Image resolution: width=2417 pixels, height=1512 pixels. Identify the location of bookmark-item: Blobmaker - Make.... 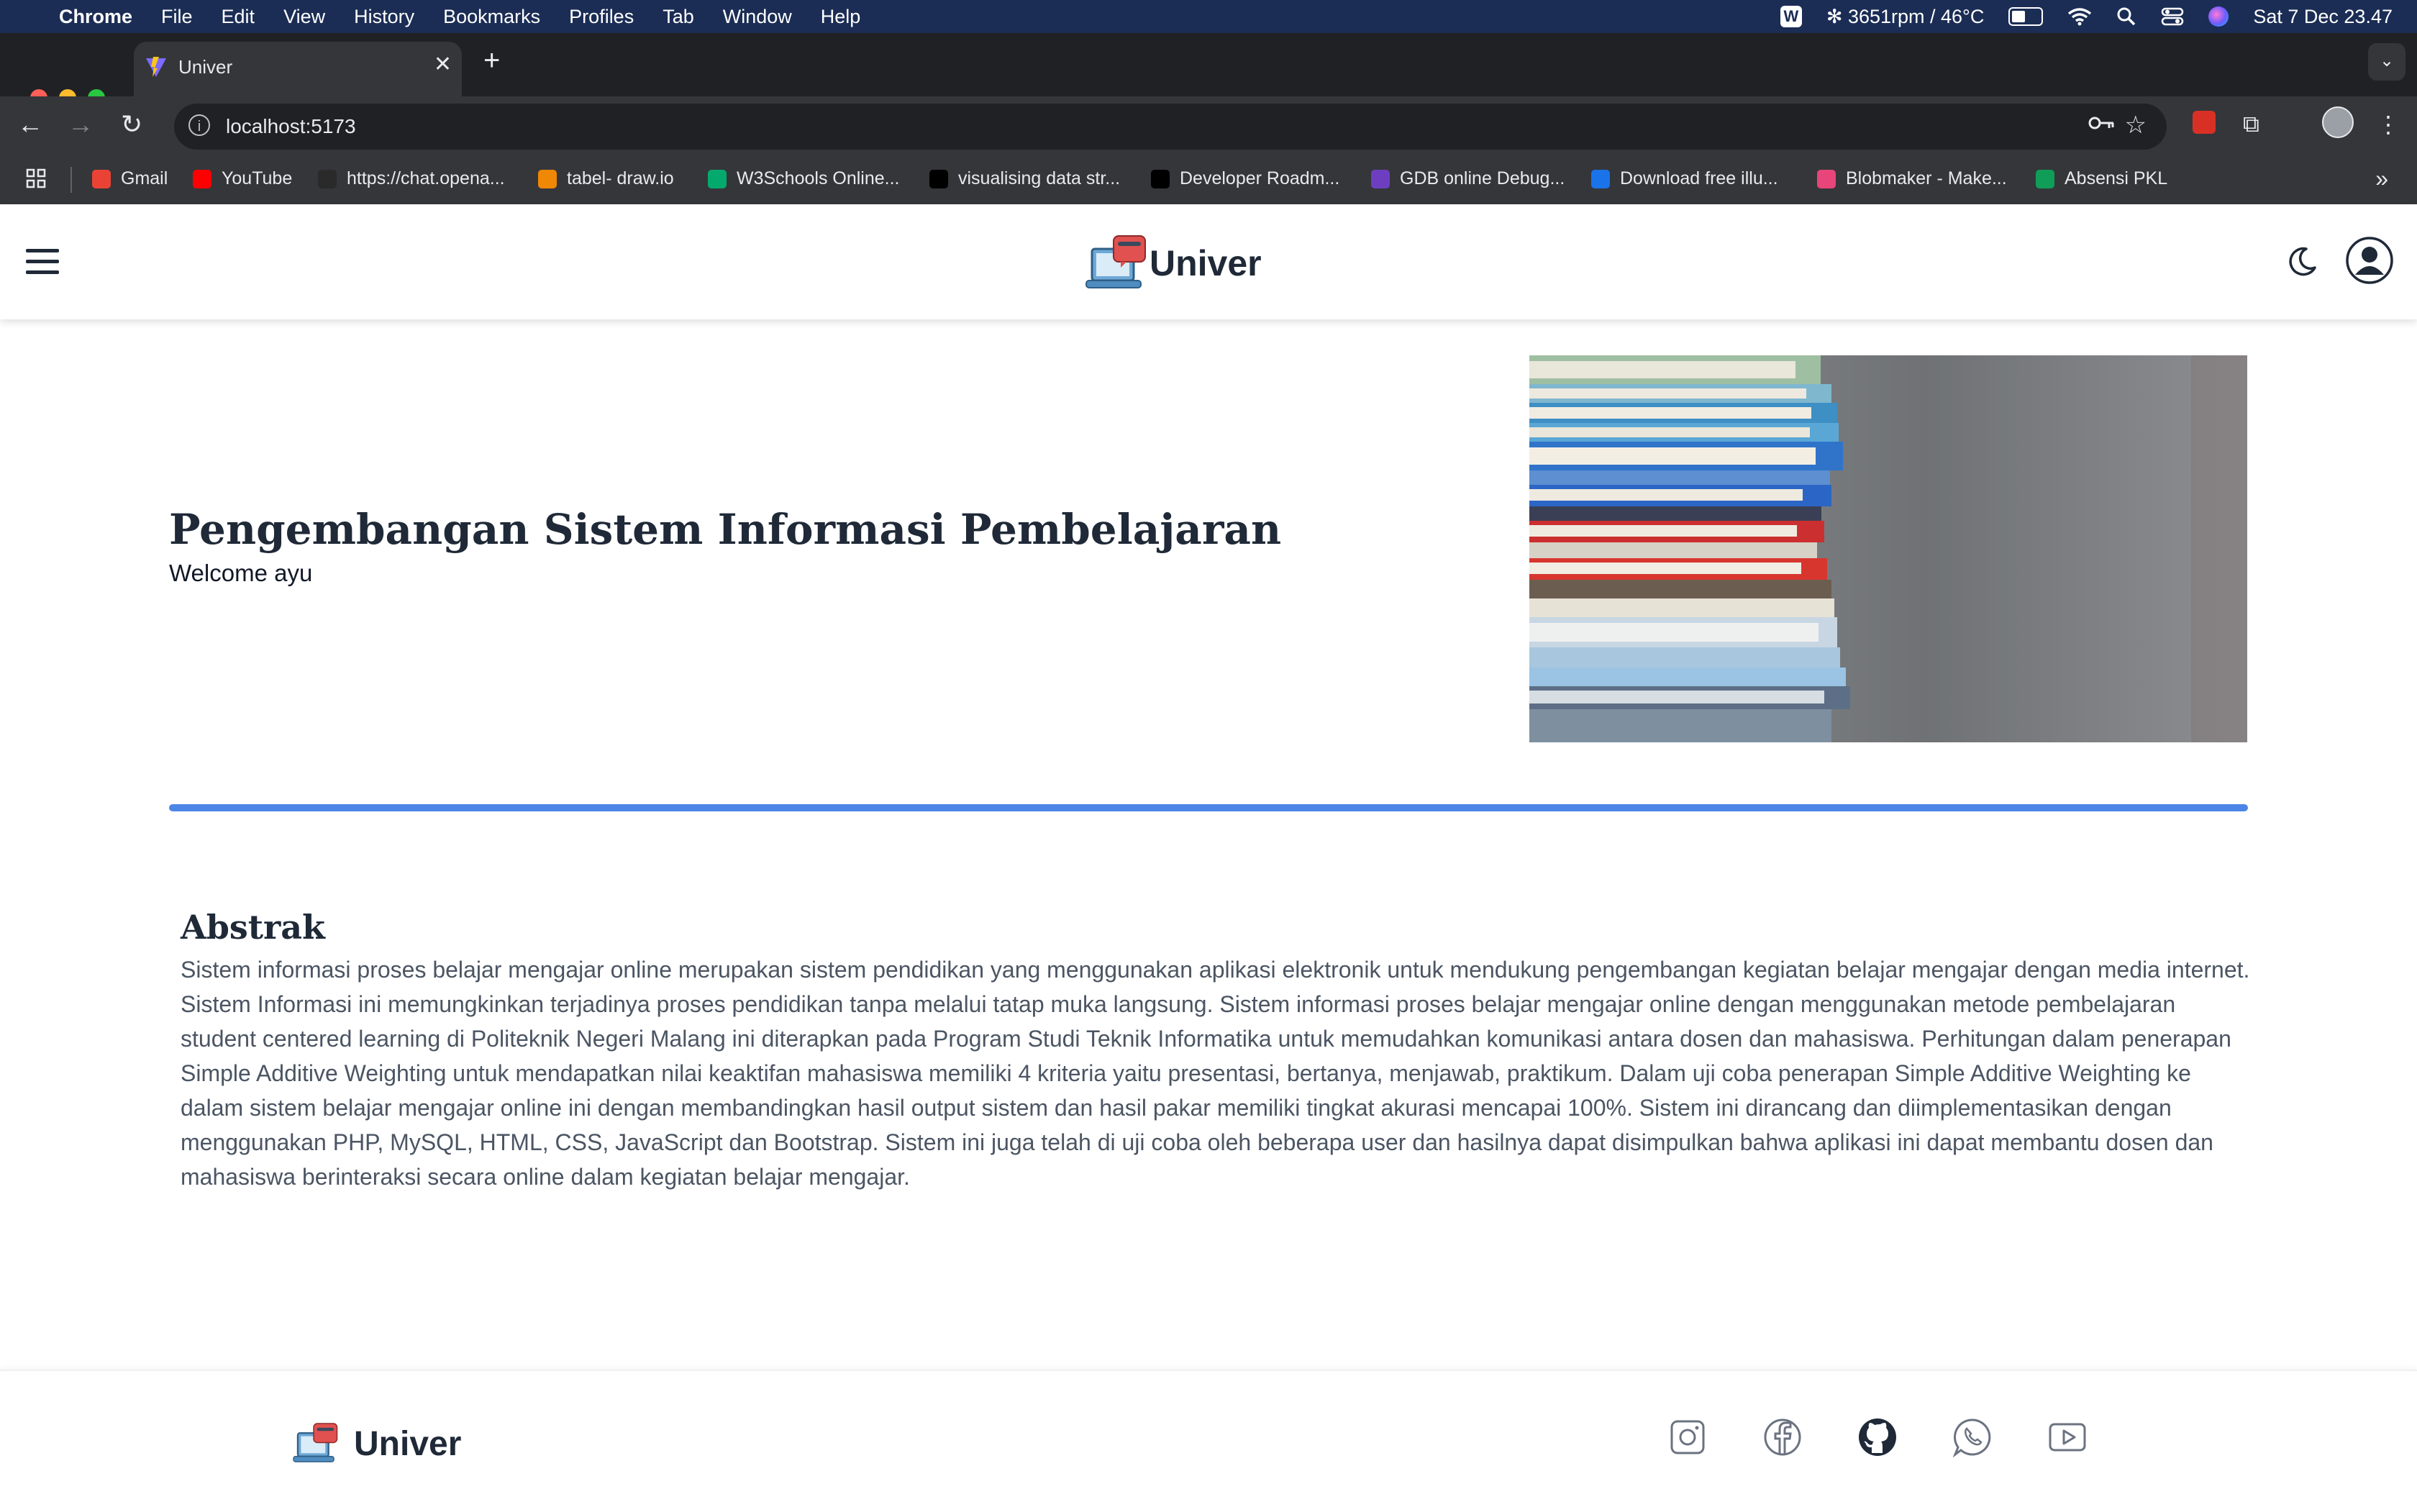
(1912, 178).